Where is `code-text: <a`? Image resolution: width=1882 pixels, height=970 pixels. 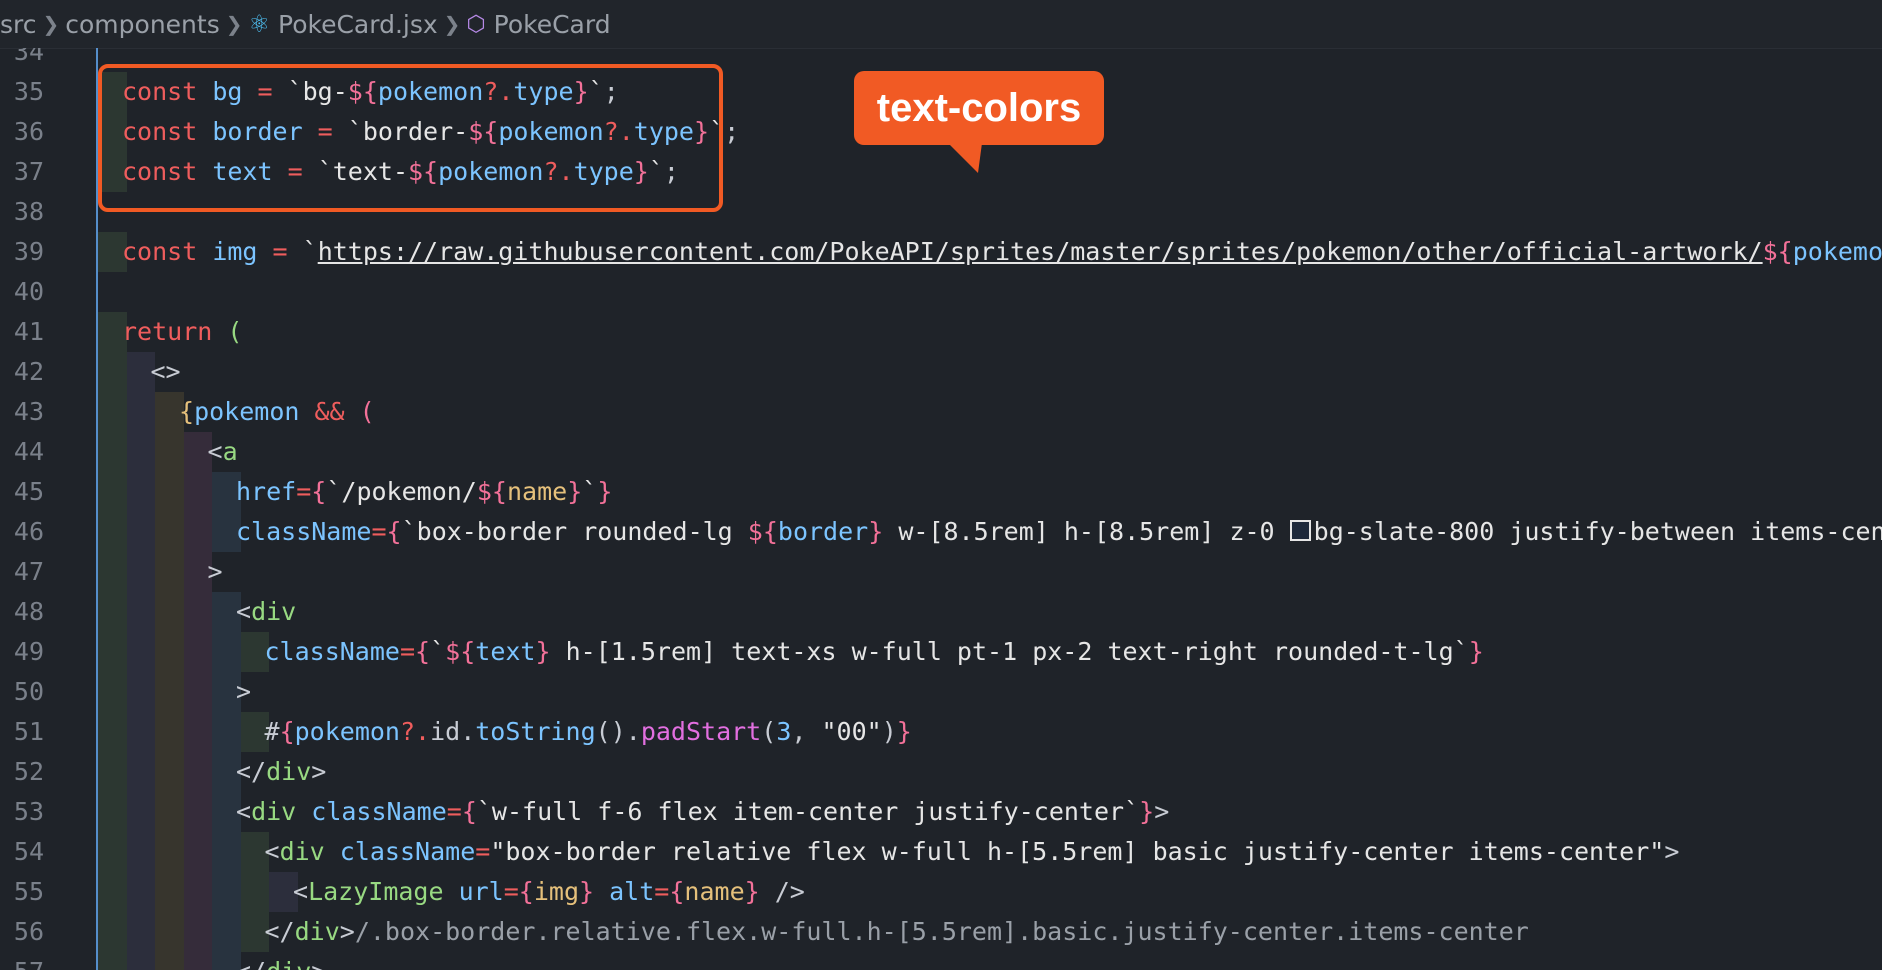
code-text: <a is located at coordinates (223, 452).